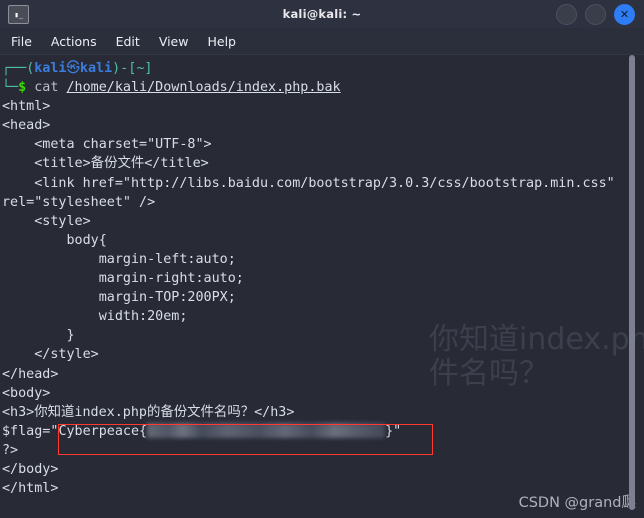  I want to click on menubar: File Actions Edit View Help, so click(322, 41).